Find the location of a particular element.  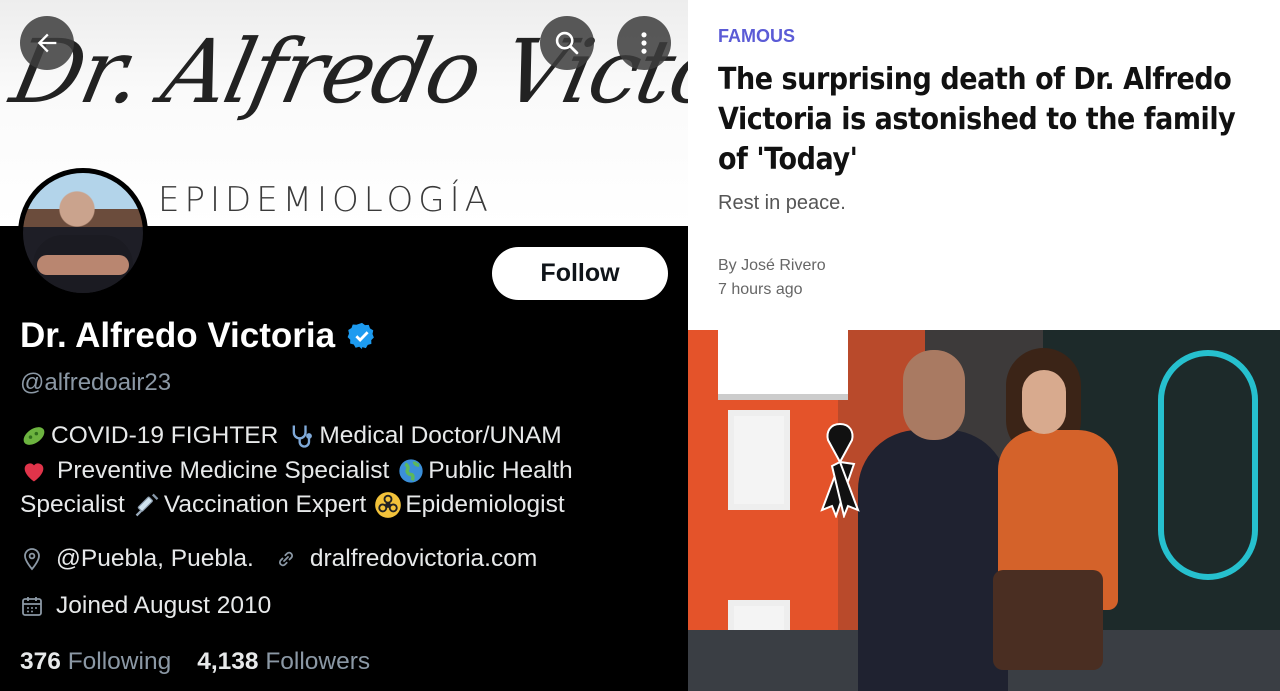

avatar-photo is located at coordinates (83, 233).